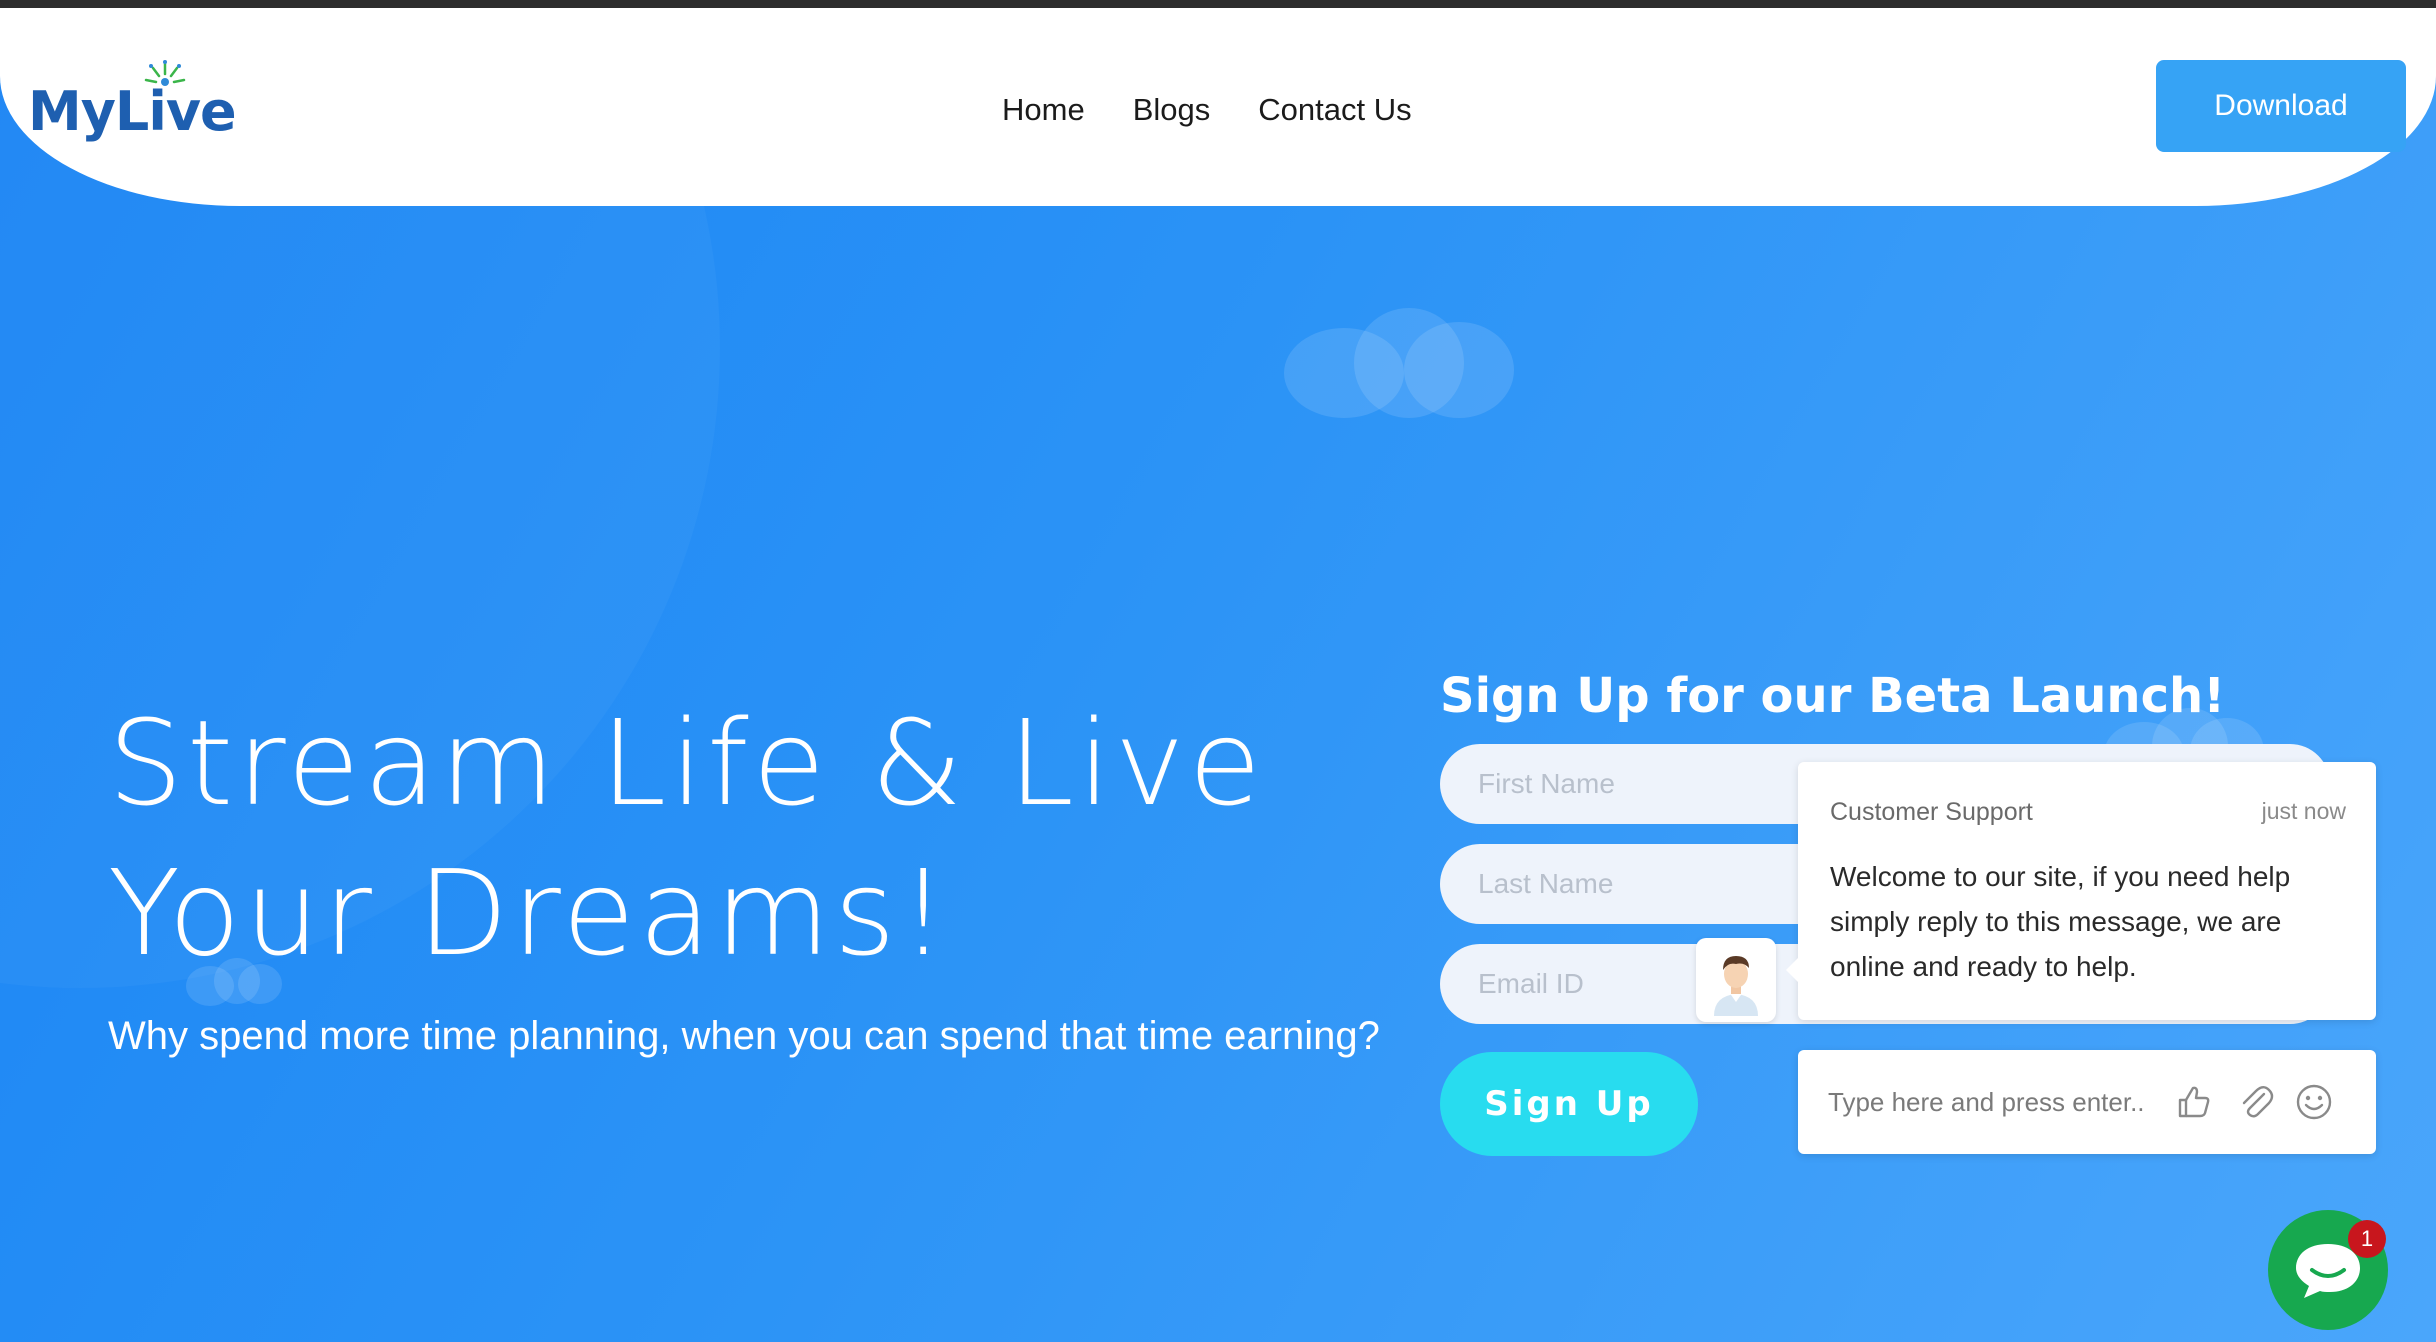  Describe the element at coordinates (1399, 363) in the screenshot. I see `cloud-decoration` at that location.